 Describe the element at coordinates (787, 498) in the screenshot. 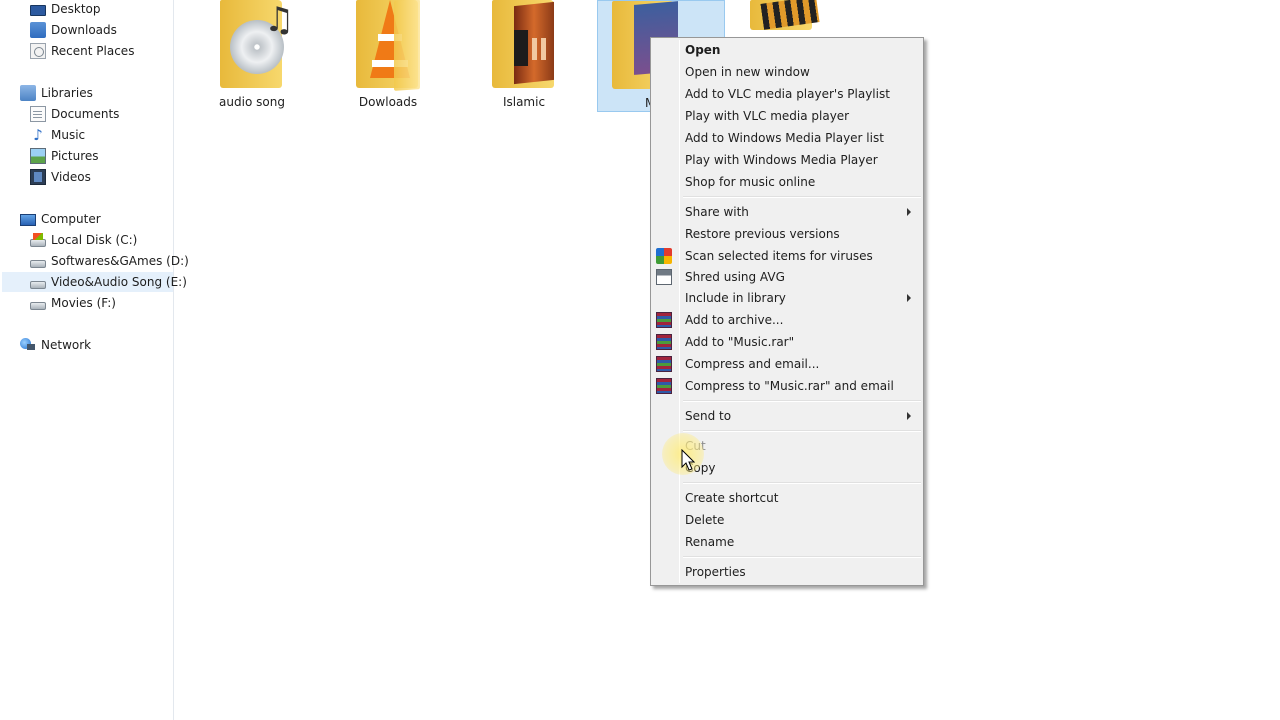

I see `menu-item-create-shortcut: Create shortcut` at that location.